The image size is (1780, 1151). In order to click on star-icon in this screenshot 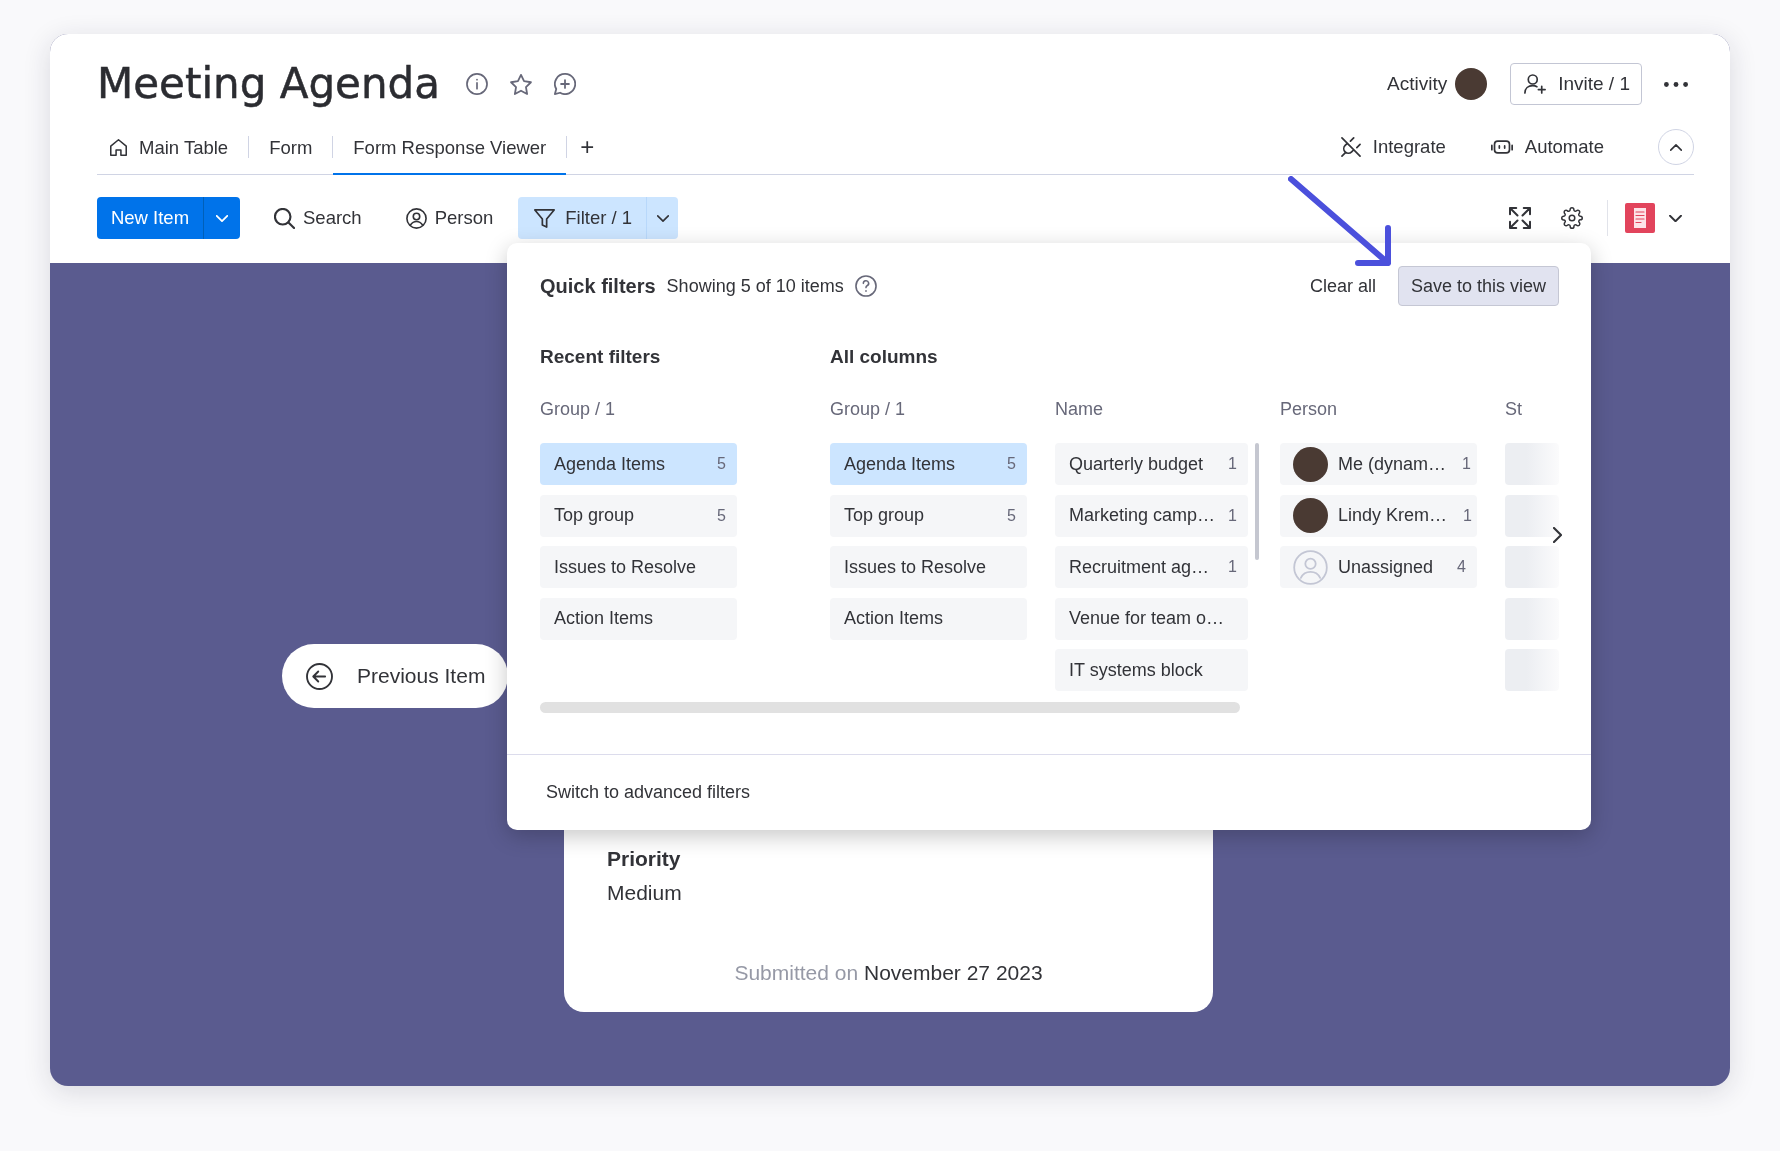, I will do `click(520, 84)`.